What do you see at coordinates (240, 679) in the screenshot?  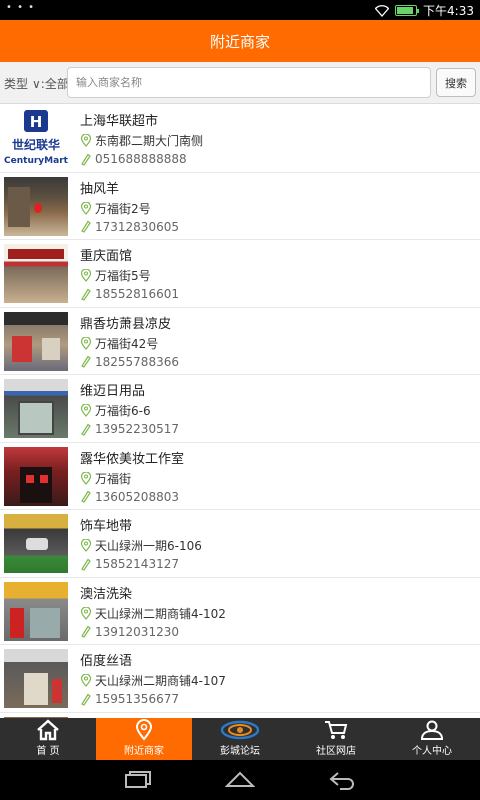 I see `merchant-row: 佰度丝语 天山绿洲二期商铺4-107 15951356677` at bounding box center [240, 679].